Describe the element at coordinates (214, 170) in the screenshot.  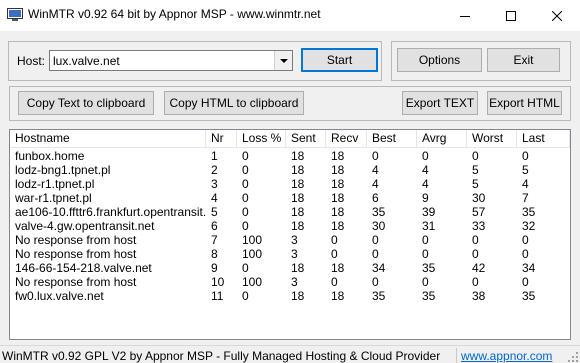
I see `cell-nr: 2` at that location.